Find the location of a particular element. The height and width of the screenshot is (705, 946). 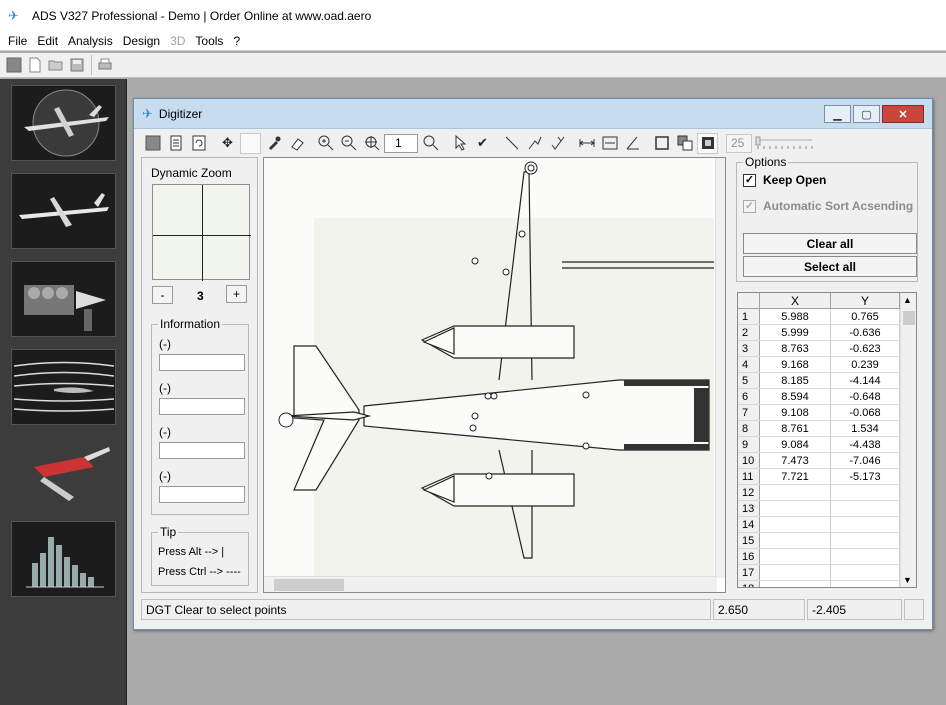

cell-x: 8.761 is located at coordinates (795, 428).